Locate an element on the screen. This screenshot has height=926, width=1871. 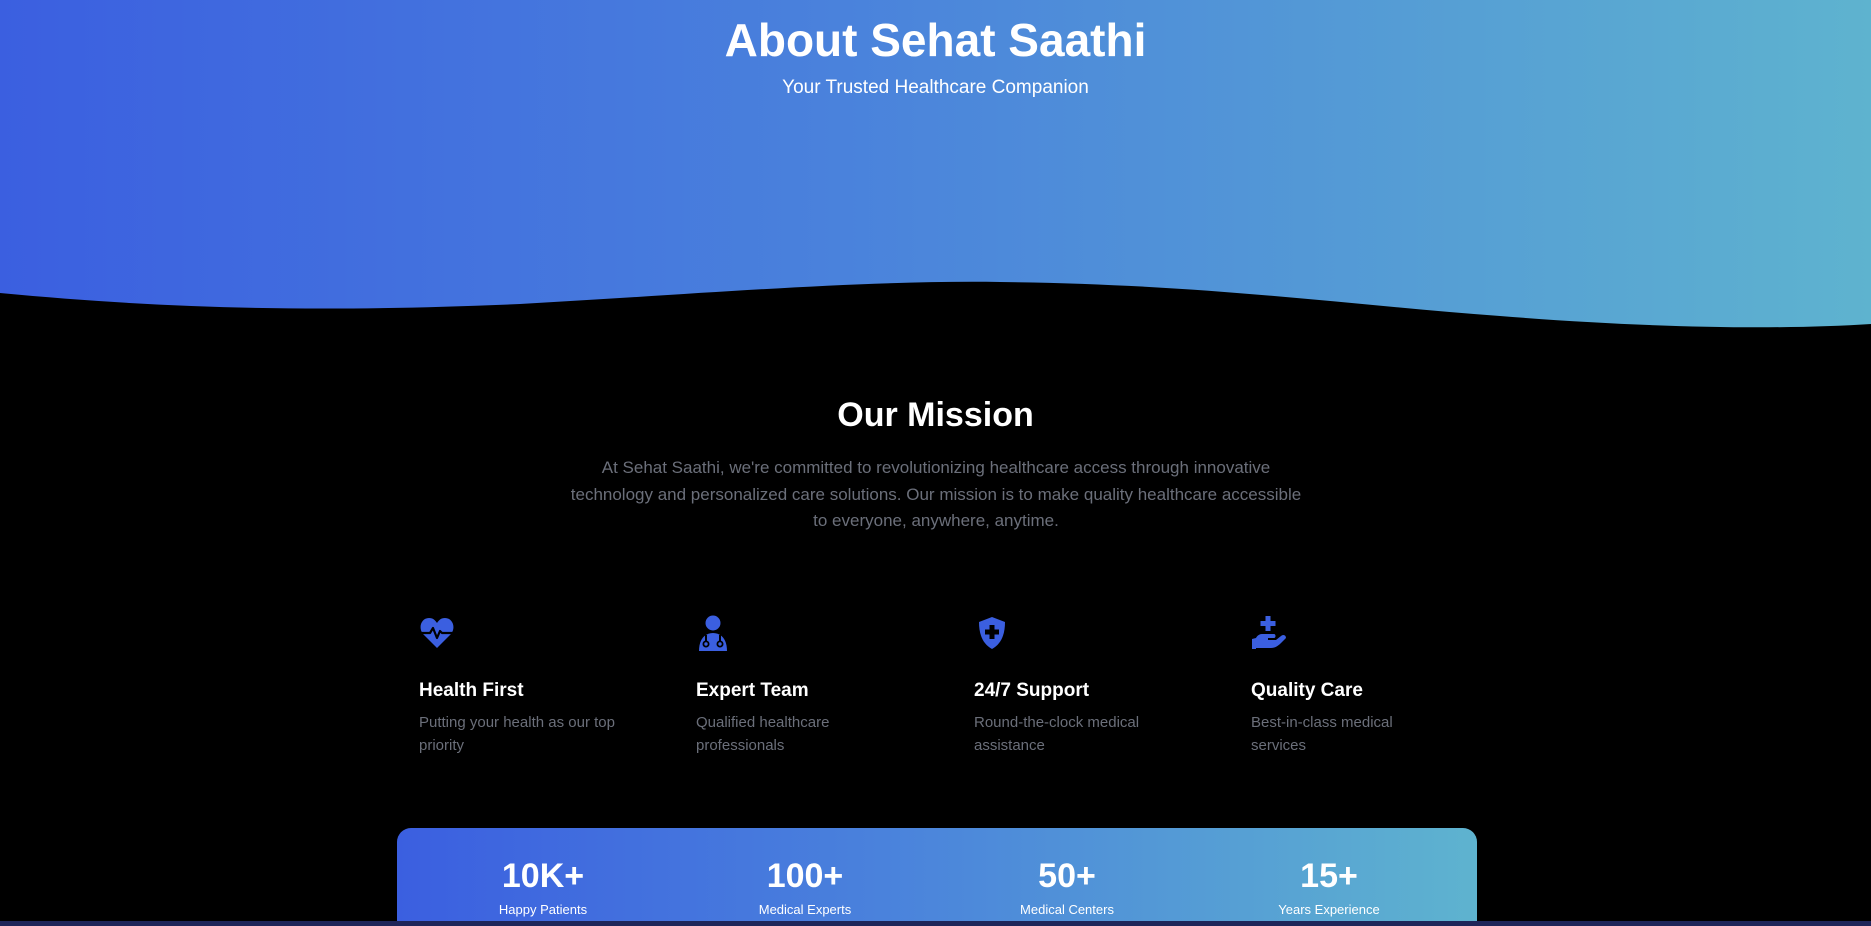
stat-label: Years Experience is located at coordinates (1329, 909).